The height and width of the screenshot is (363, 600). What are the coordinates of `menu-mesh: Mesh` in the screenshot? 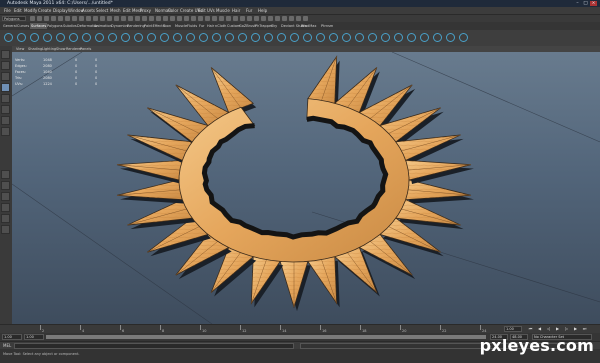 It's located at (115, 10).